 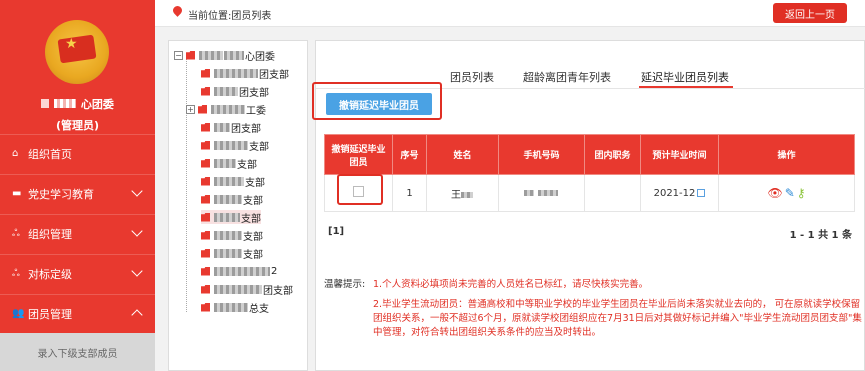 I want to click on calendar-icon, so click(x=701, y=192).